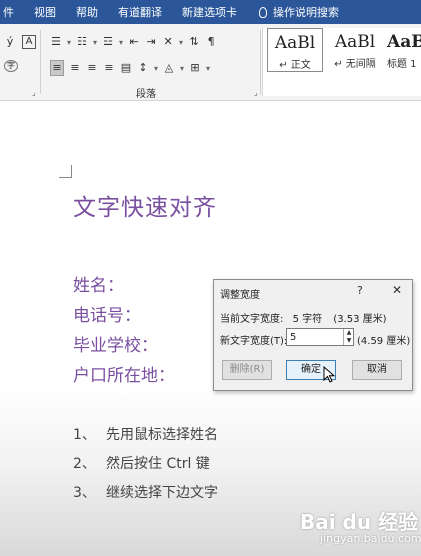 The height and width of the screenshot is (556, 421). Describe the element at coordinates (146, 94) in the screenshot. I see `paragraph-group-label: 段落` at that location.